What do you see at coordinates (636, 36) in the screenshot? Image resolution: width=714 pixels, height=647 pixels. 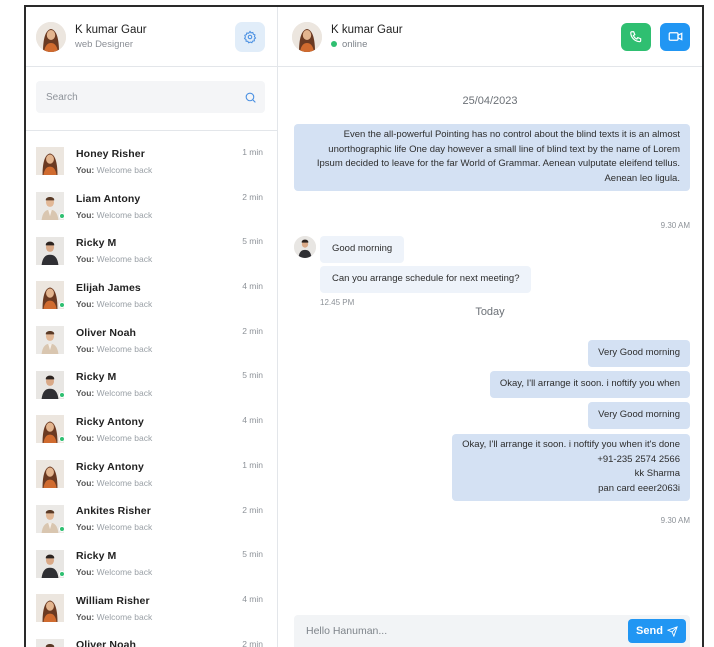 I see `voice-call-button` at bounding box center [636, 36].